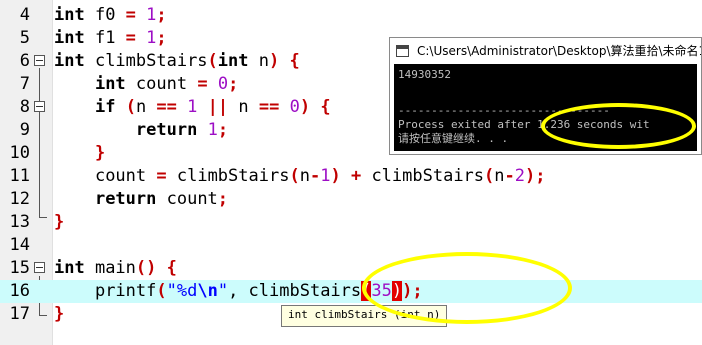 This screenshot has width=702, height=345. What do you see at coordinates (19, 314) in the screenshot?
I see `line-number: 17` at bounding box center [19, 314].